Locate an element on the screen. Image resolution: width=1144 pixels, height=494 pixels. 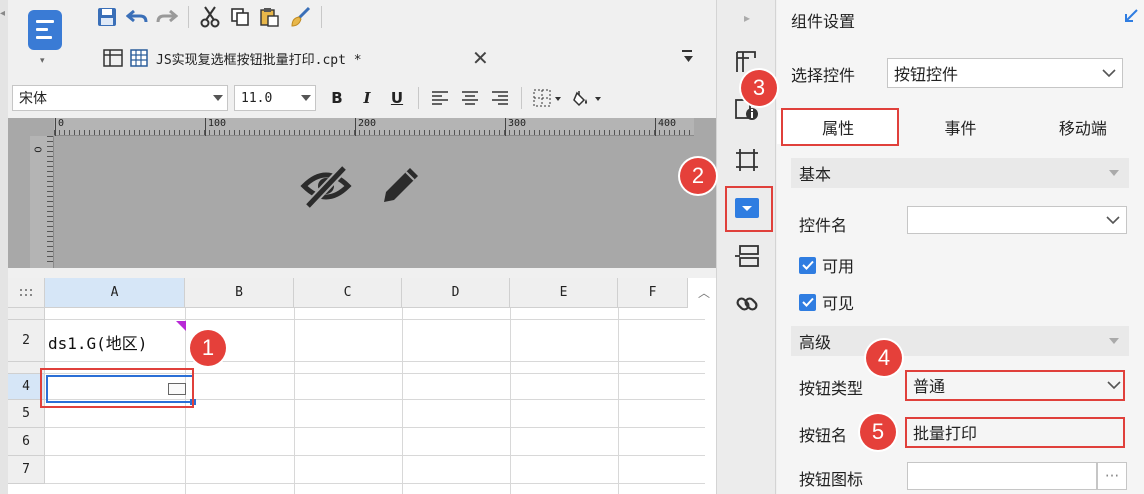
select-widget-dropdown: 按钮控件 is located at coordinates (1005, 73).